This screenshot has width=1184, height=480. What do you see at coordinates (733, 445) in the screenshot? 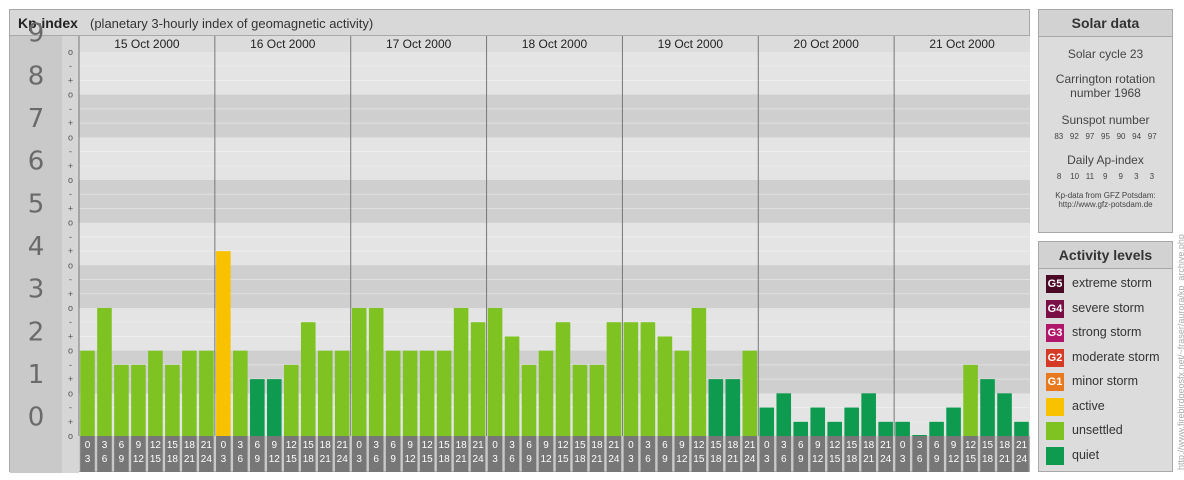
I see `interval-start-label: 18` at bounding box center [733, 445].